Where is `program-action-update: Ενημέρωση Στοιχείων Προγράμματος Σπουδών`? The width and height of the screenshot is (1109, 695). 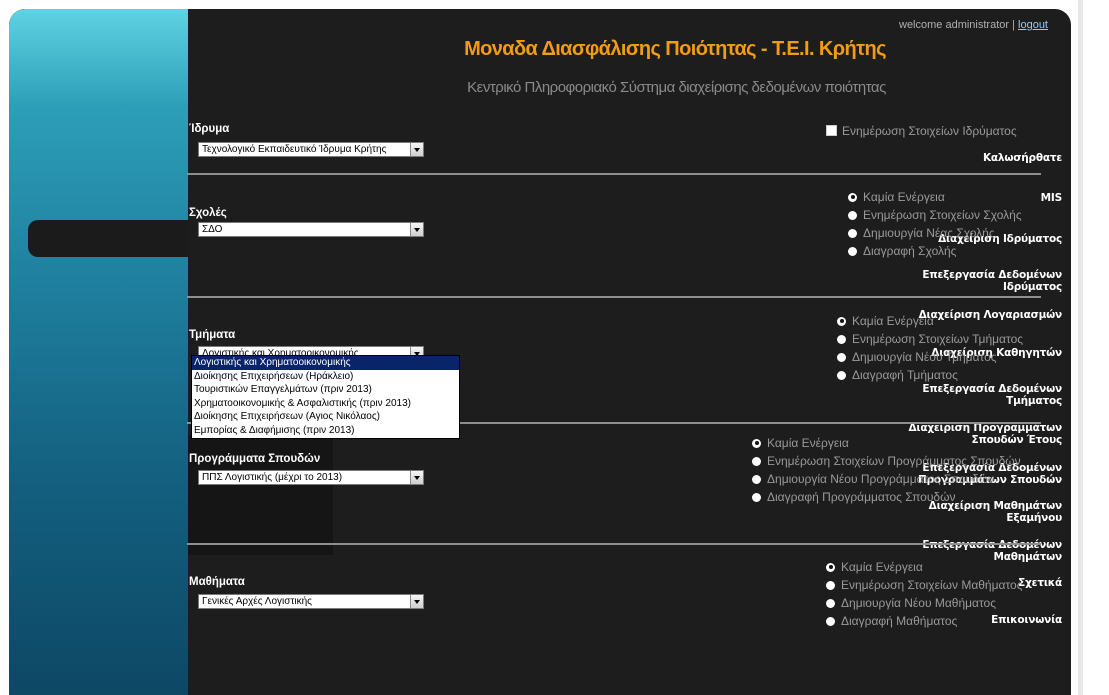 program-action-update: Ενημέρωση Στοιχείων Προγράμματος Σπουδών is located at coordinates (886, 461).